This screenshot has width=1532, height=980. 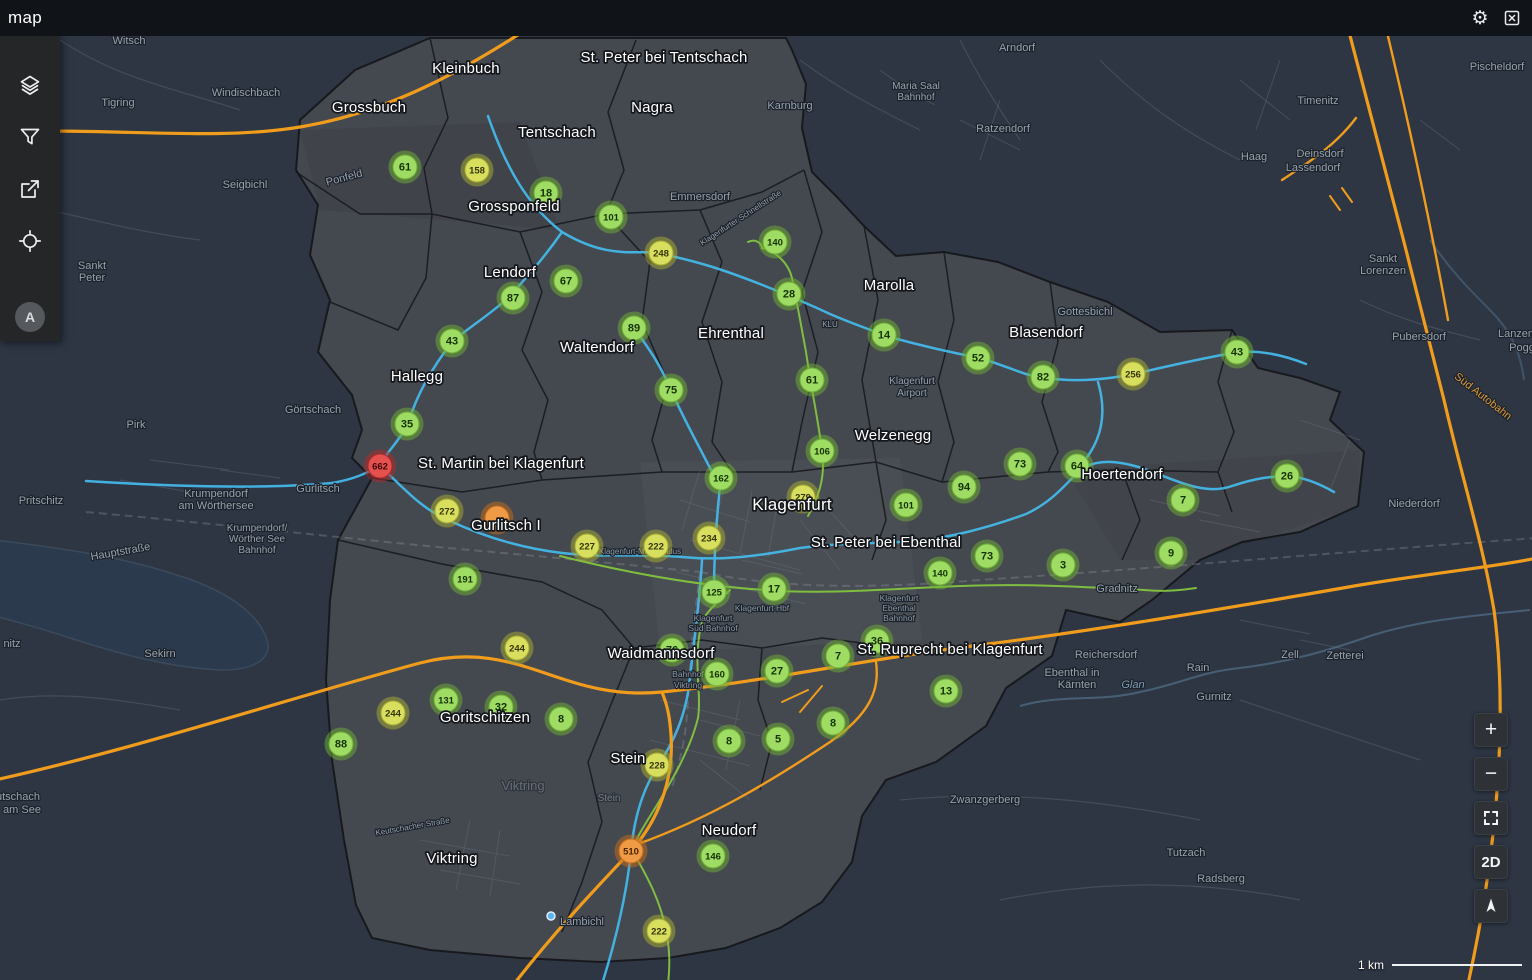 I want to click on map-label-minor: Klagenfurt, so click(x=899, y=598).